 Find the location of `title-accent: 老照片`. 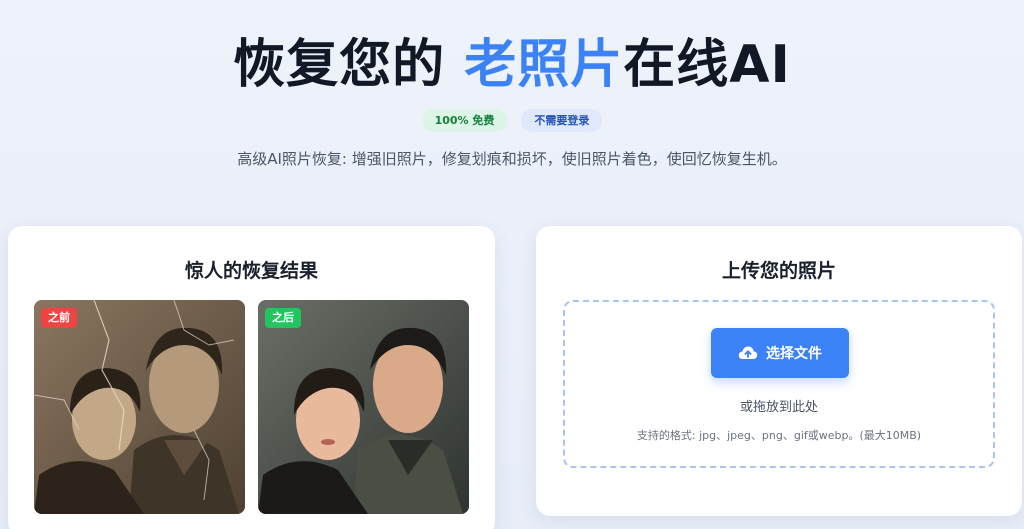

title-accent: 老照片 is located at coordinates (544, 65).